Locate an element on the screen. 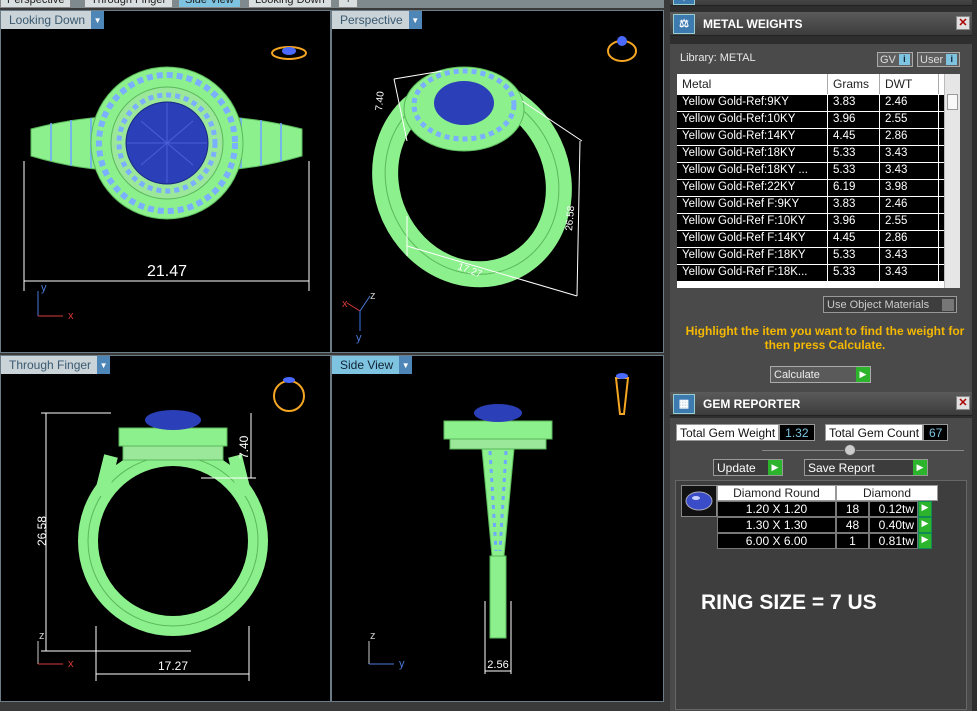 This screenshot has width=977, height=711. render-icon: ✦ is located at coordinates (684, 2).